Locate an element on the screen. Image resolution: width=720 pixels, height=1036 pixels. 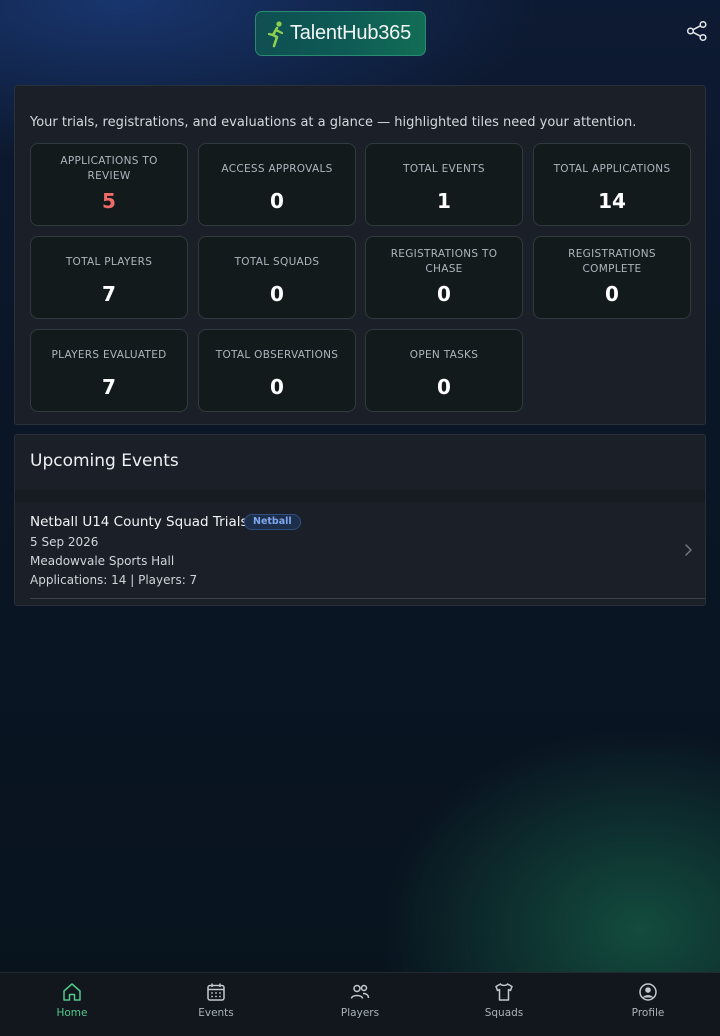
tile-label: REGISTRATIONS COMPLETE is located at coordinates (612, 261).